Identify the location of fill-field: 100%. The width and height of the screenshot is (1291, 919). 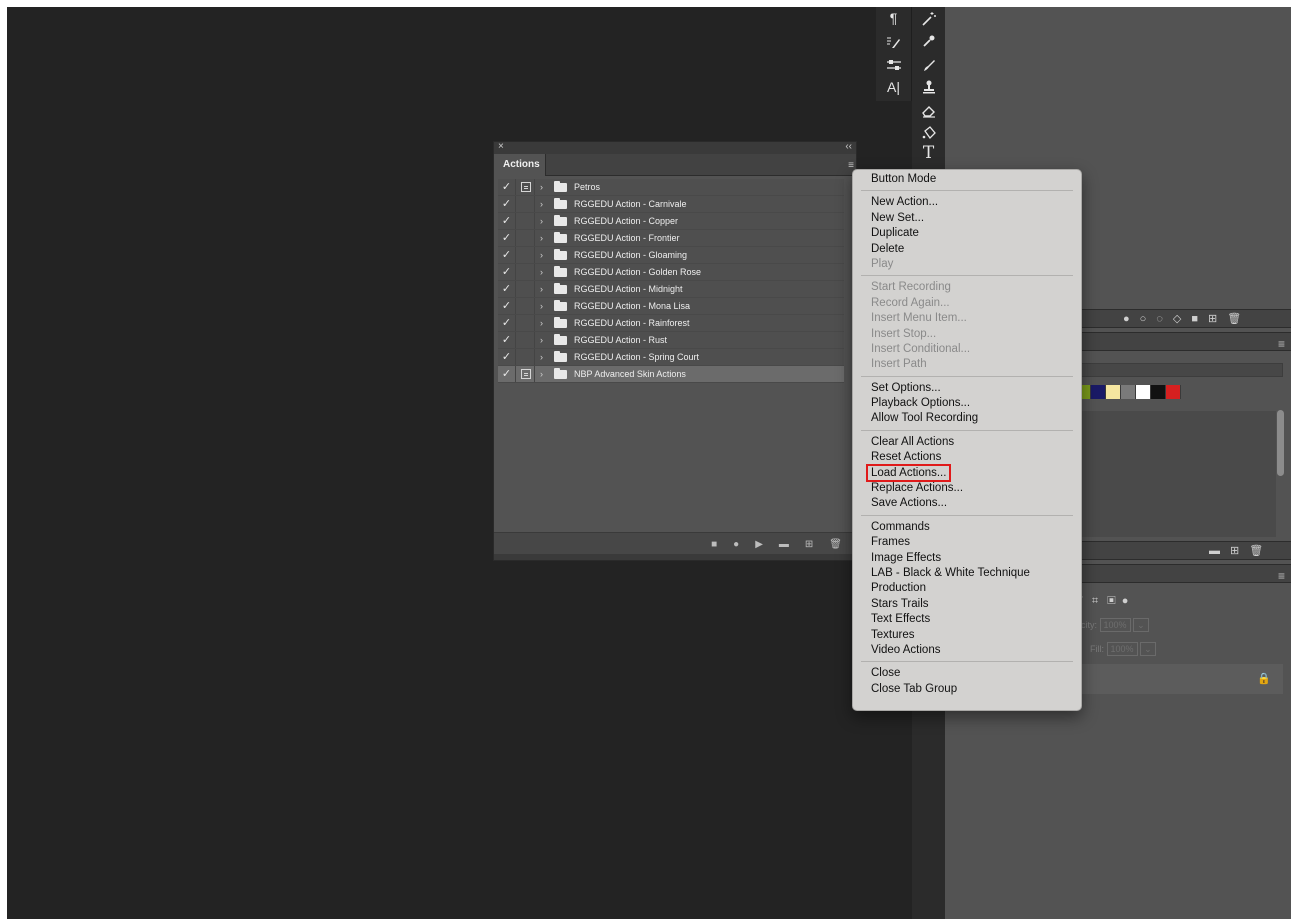
(1122, 649).